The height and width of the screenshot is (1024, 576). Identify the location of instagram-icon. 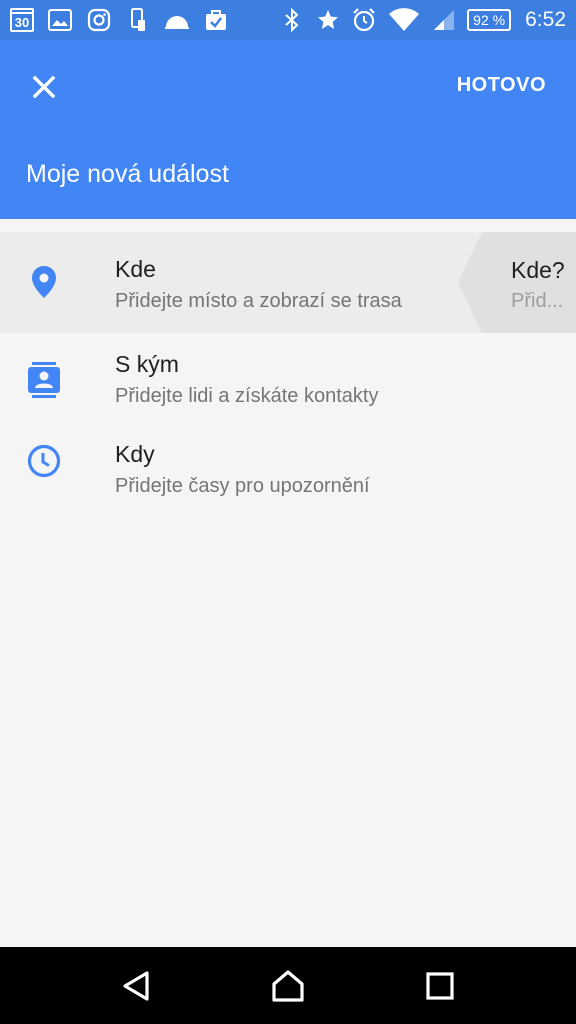
(99, 20).